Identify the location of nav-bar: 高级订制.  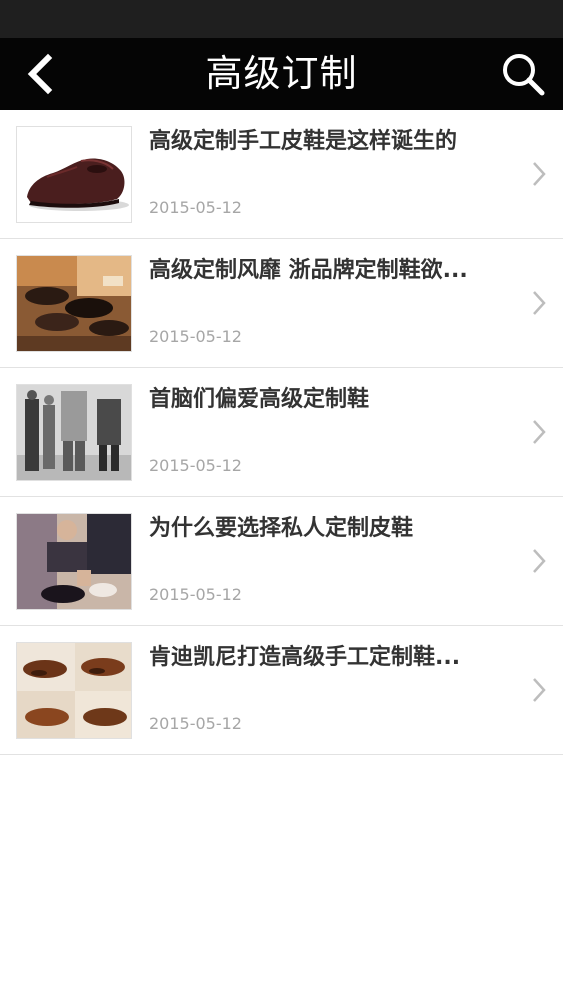
(281, 74).